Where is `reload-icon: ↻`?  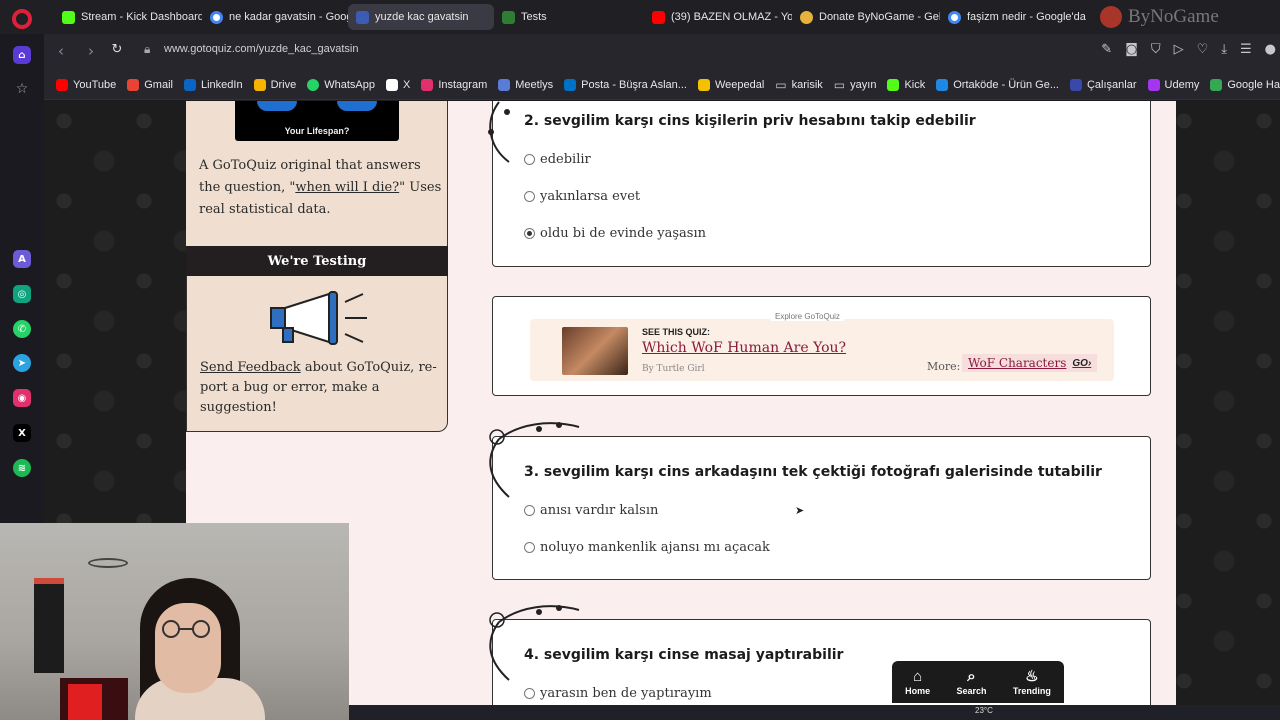
reload-icon: ↻ is located at coordinates (117, 49).